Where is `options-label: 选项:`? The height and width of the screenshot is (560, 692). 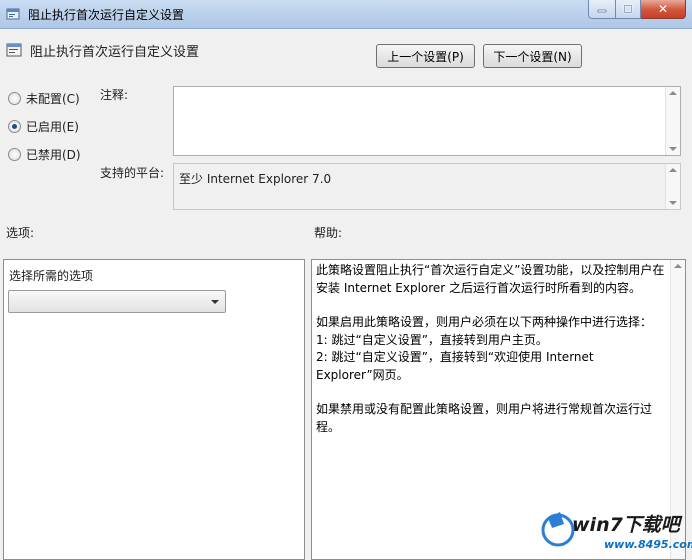
options-label: 选项: is located at coordinates (20, 233).